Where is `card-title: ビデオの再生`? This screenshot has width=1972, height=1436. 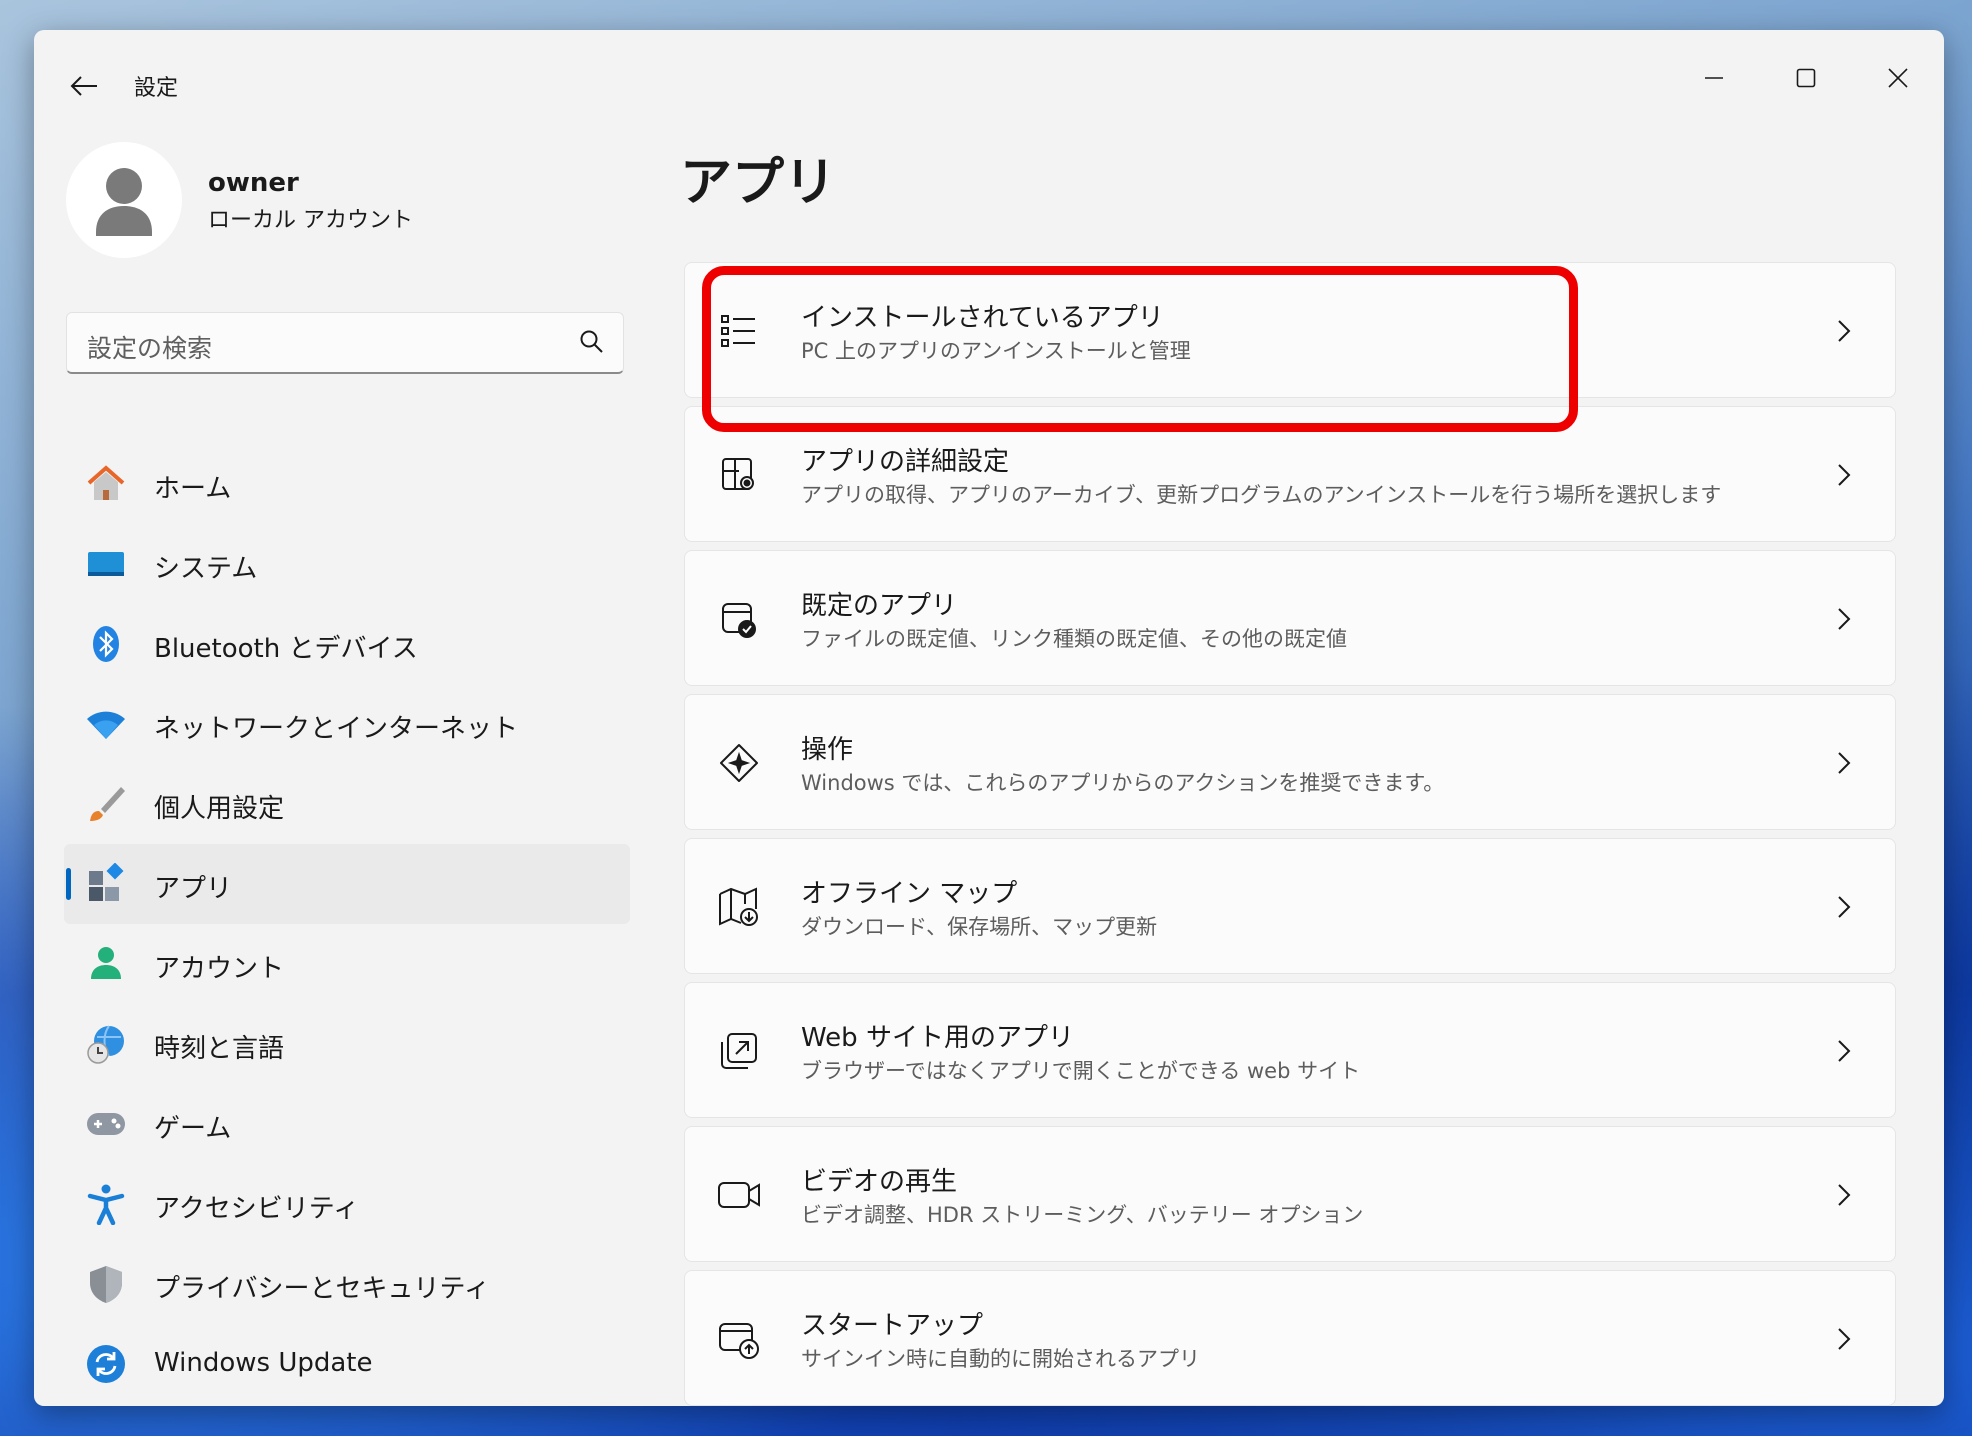
card-title: ビデオの再生 is located at coordinates (879, 1182).